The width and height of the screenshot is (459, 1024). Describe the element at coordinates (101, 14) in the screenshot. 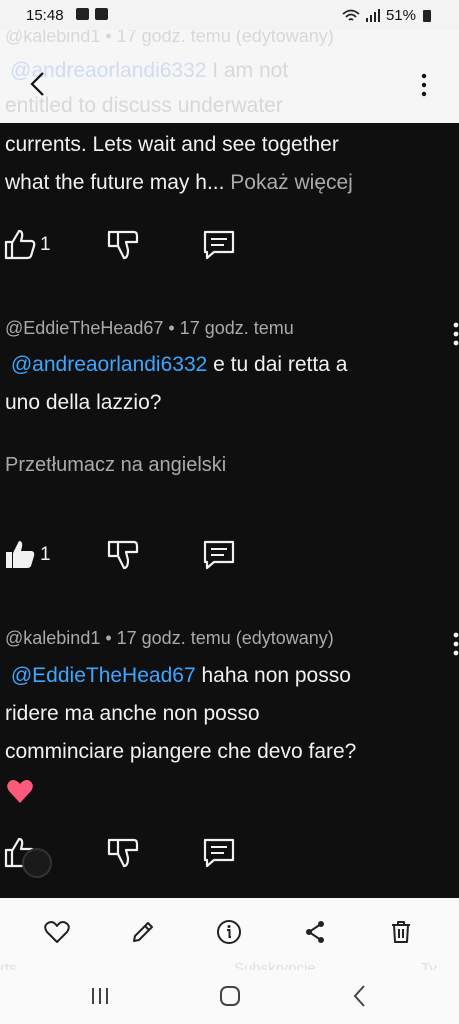

I see `check-notification-icon` at that location.